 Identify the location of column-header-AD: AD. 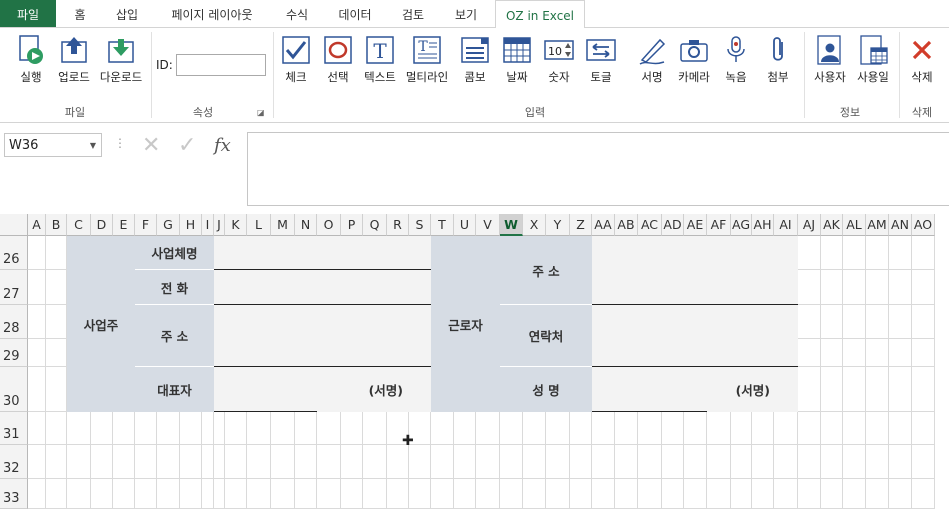
(673, 225).